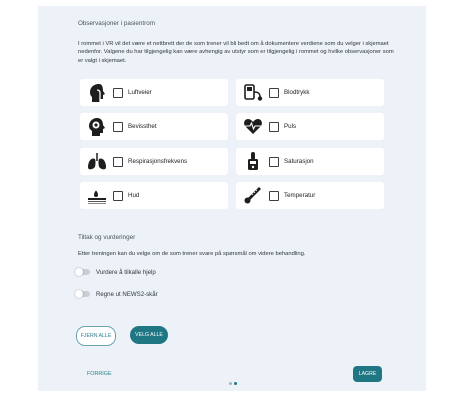  Describe the element at coordinates (234, 381) in the screenshot. I see `pagination-dots` at that location.